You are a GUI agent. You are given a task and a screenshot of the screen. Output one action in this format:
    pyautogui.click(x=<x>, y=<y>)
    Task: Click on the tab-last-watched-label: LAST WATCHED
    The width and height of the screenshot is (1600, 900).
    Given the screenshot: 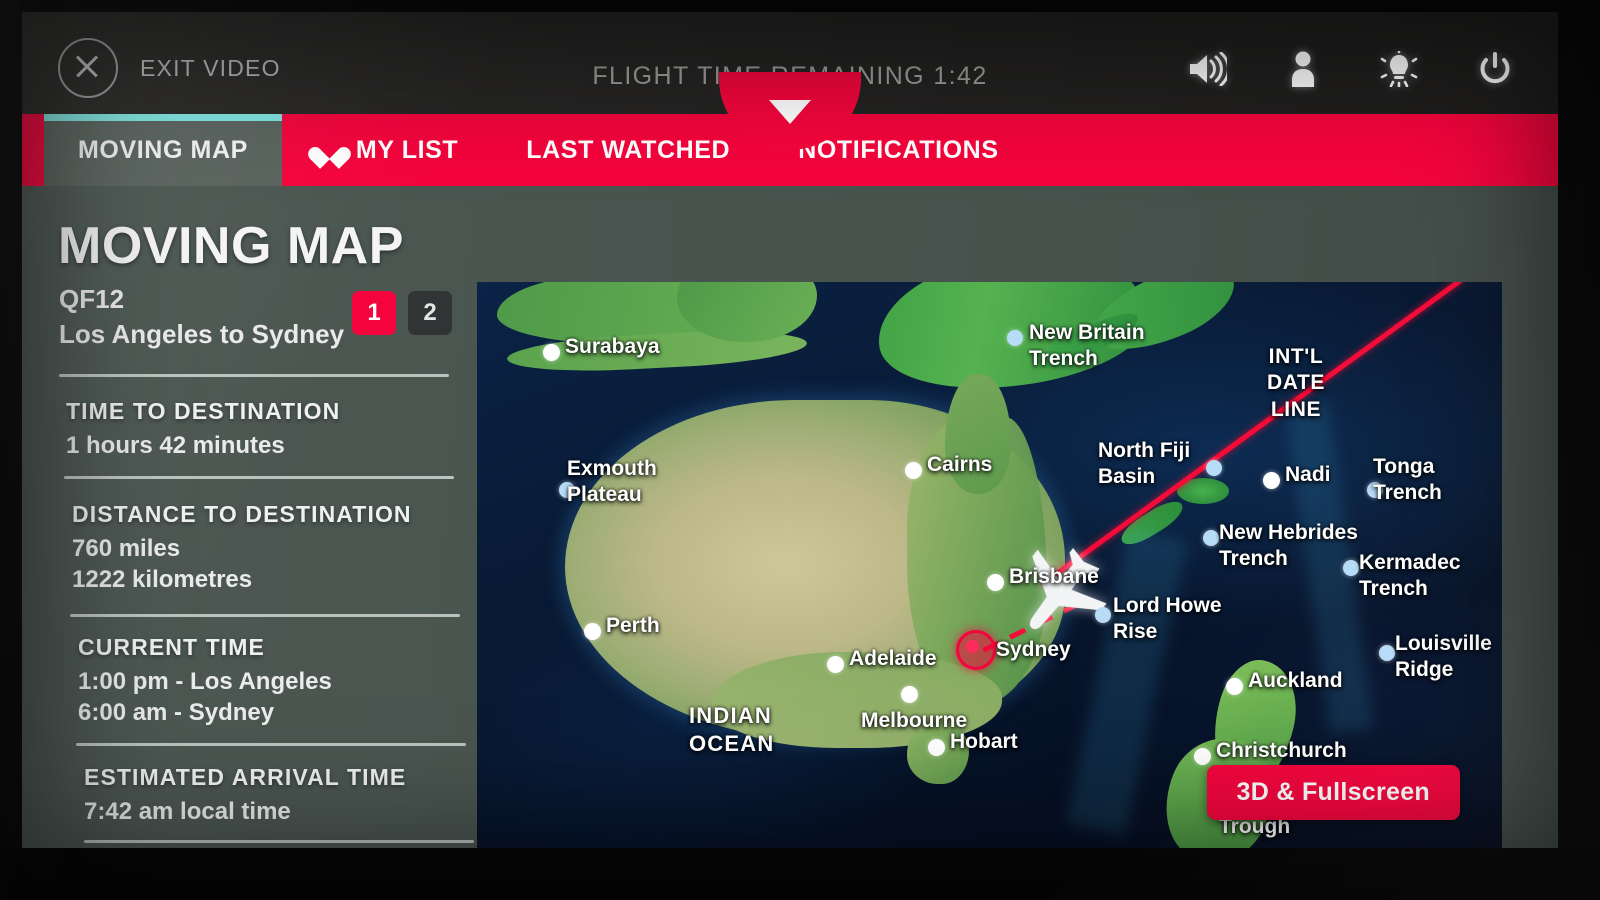 What is the action you would take?
    pyautogui.click(x=628, y=149)
    